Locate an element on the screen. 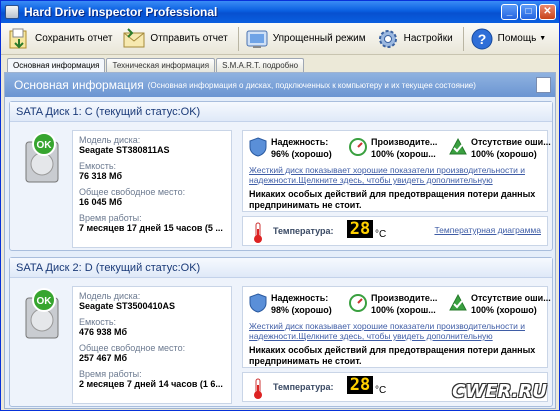 Image resolution: width=560 pixels, height=411 pixels. disk-header: SATA Диск 1: C (текущий статус:OK) is located at coordinates (281, 112).